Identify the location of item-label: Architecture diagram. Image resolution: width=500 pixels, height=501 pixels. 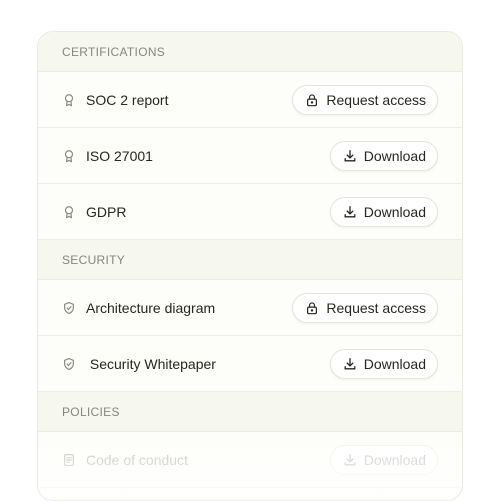
(151, 307).